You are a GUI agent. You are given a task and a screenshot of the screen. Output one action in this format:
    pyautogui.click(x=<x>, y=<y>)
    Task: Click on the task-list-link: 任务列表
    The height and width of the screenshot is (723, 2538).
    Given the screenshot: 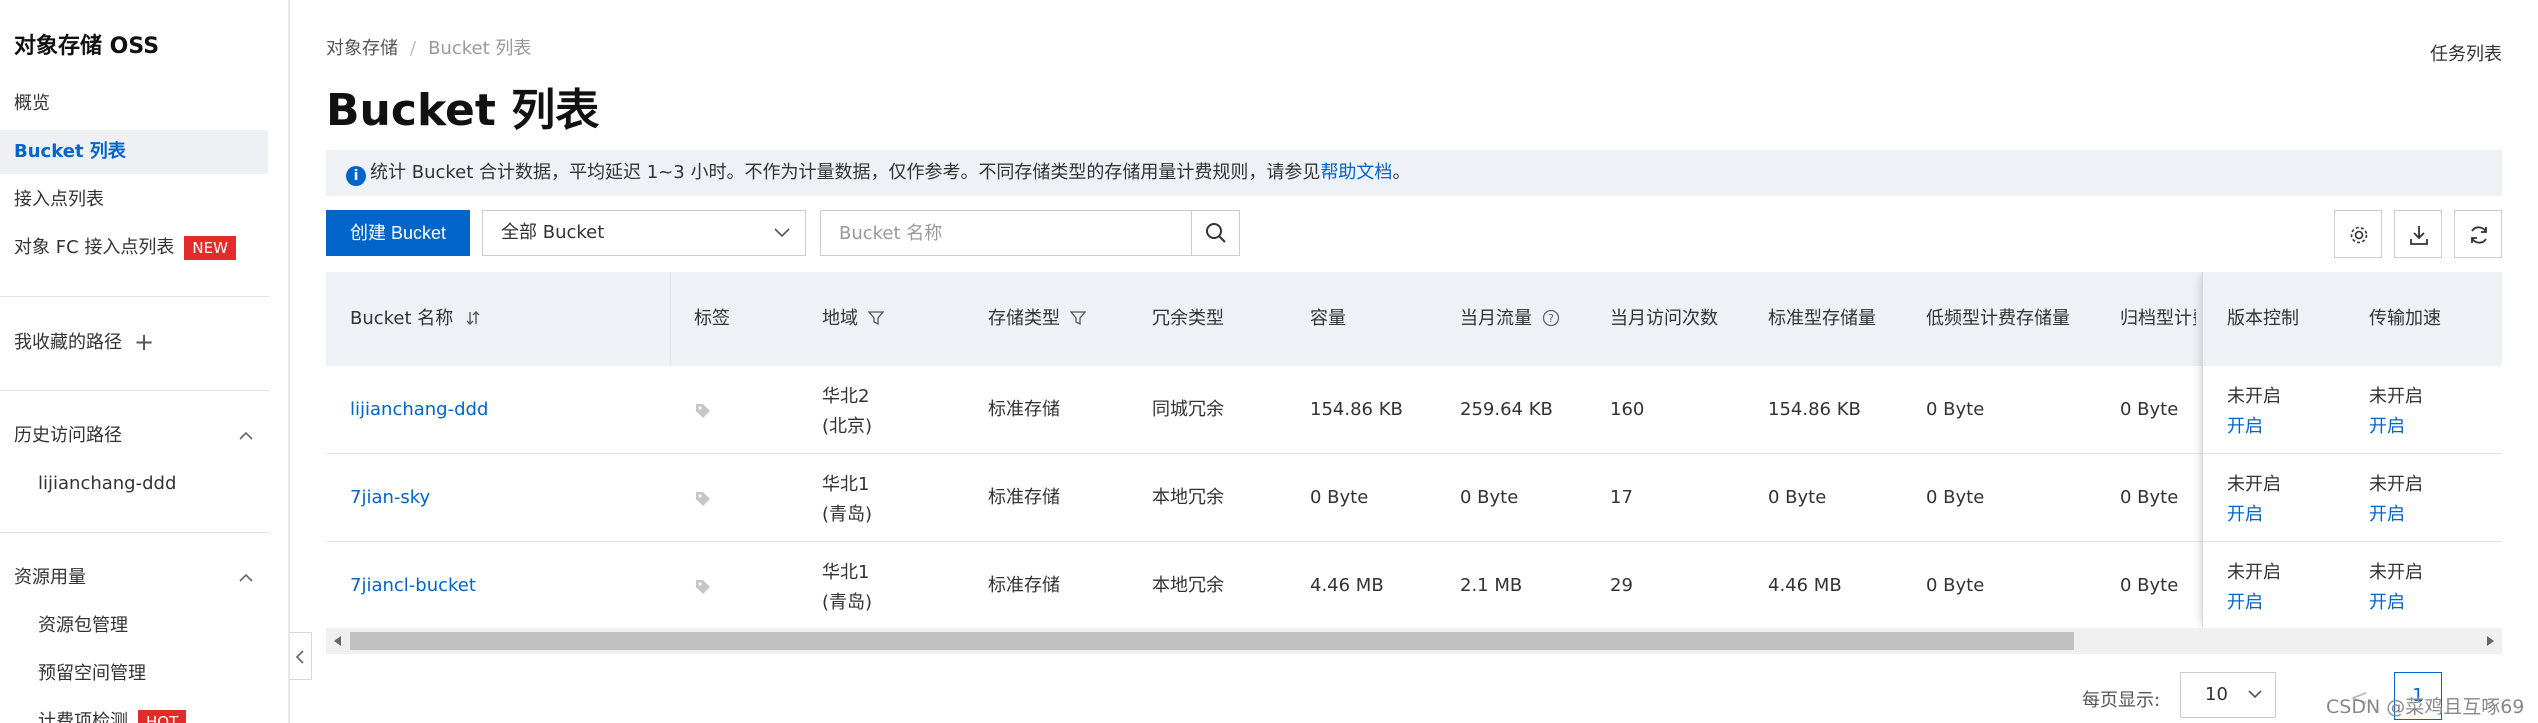 What is the action you would take?
    pyautogui.click(x=2466, y=53)
    